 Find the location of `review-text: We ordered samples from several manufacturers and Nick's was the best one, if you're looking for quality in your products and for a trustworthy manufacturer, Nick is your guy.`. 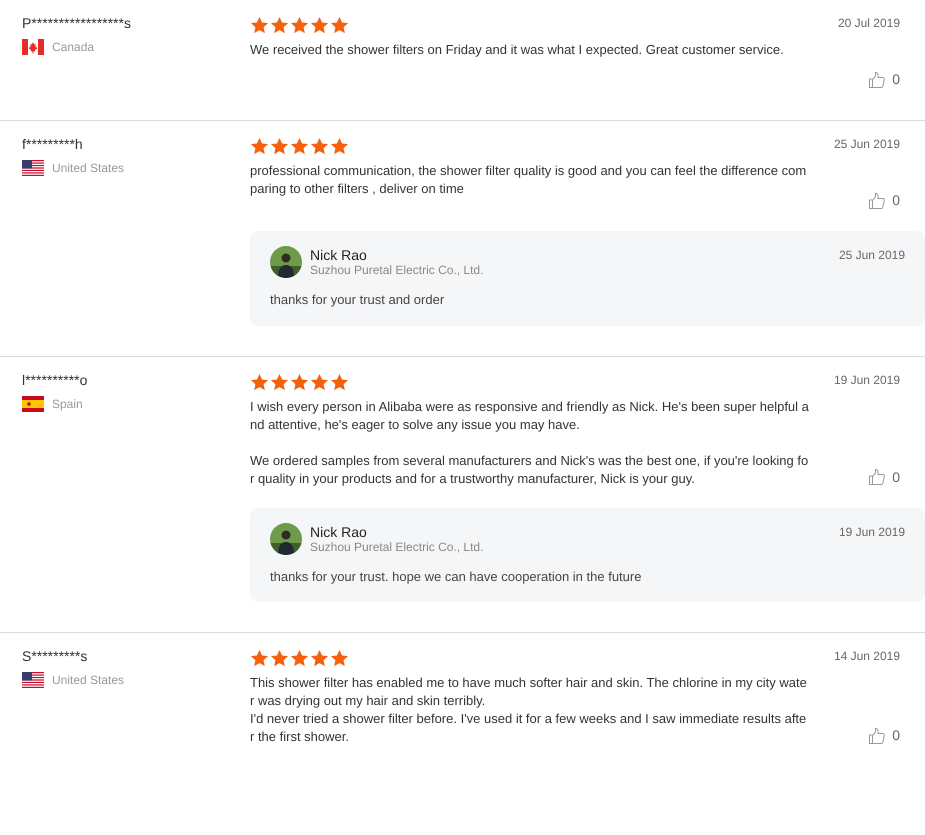

review-text: We ordered samples from several manufacturers and Nick's was the best one, if you're looking for quality in your products and for a trustworthy manufacturer, Nick is your guy. is located at coordinates (530, 470).